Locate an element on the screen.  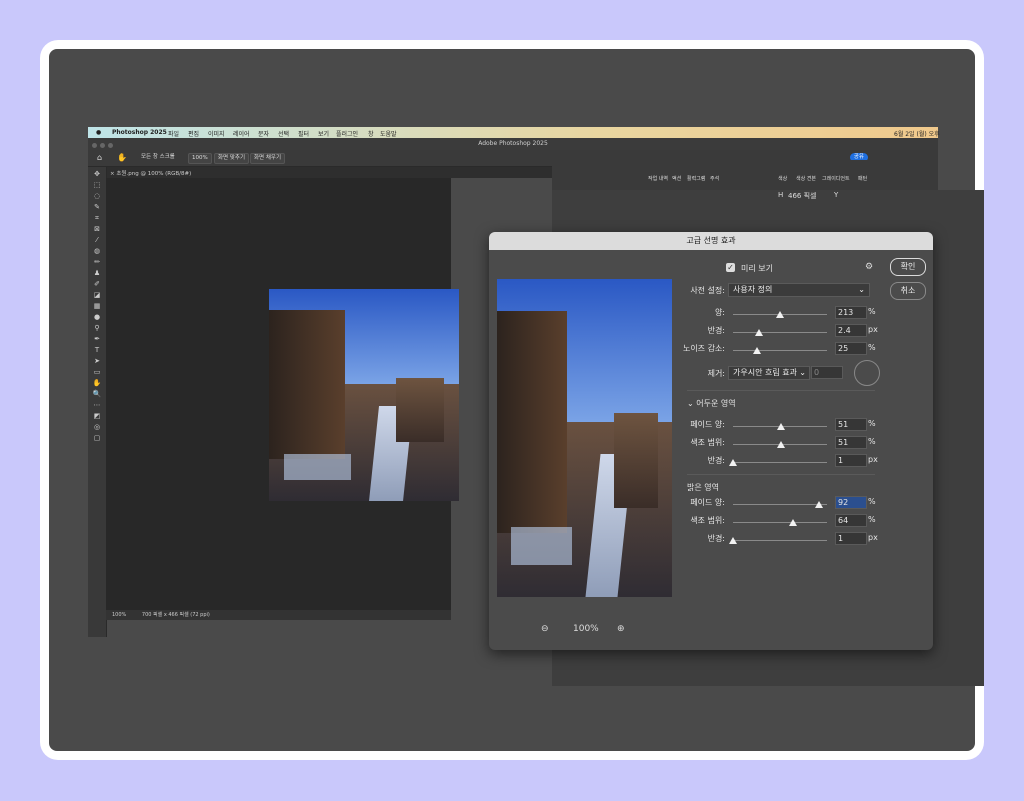
preset-select: 사용자 정의 ⌄ is located at coordinates (799, 290).